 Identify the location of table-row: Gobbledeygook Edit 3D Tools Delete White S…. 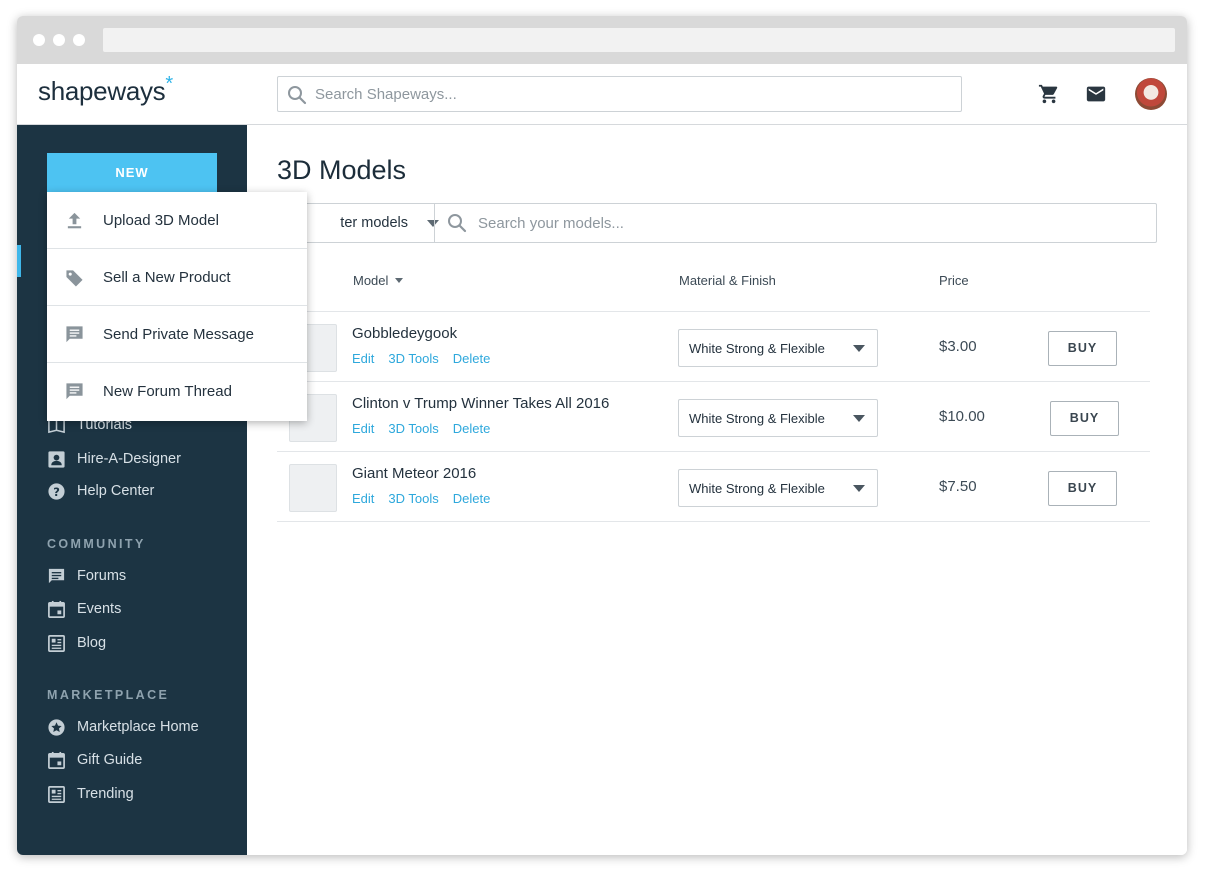
(713, 347).